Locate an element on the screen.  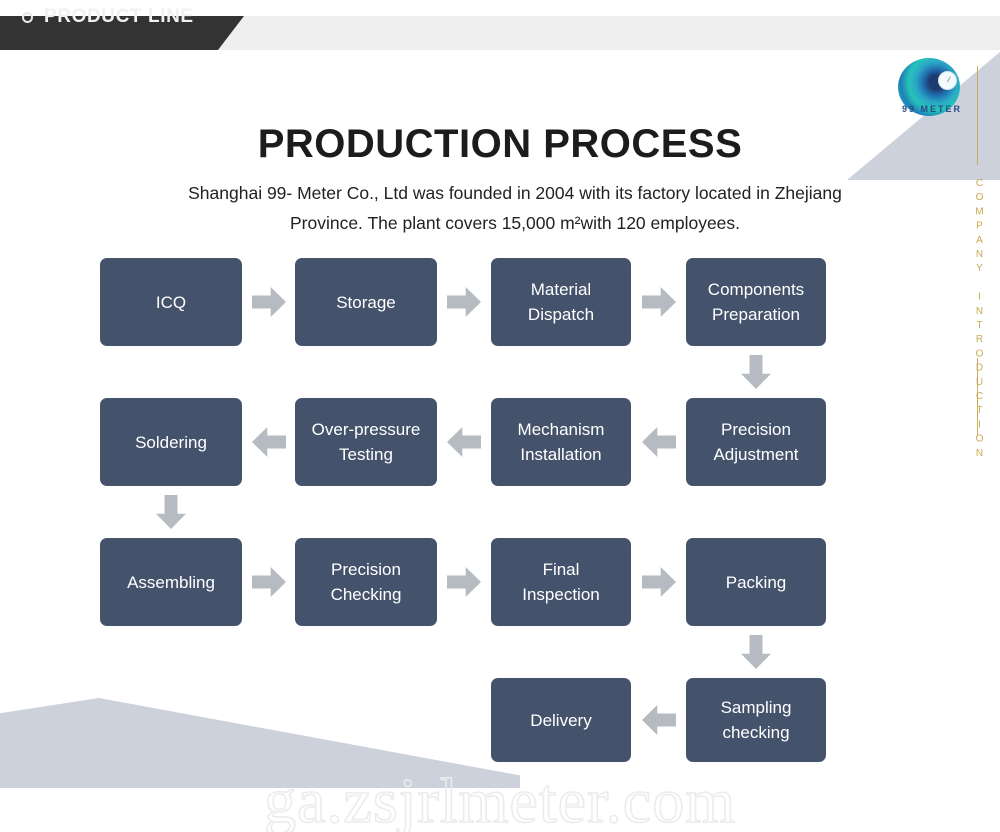
section-banner-label: PRODUCT LINE is located at coordinates (119, 16).